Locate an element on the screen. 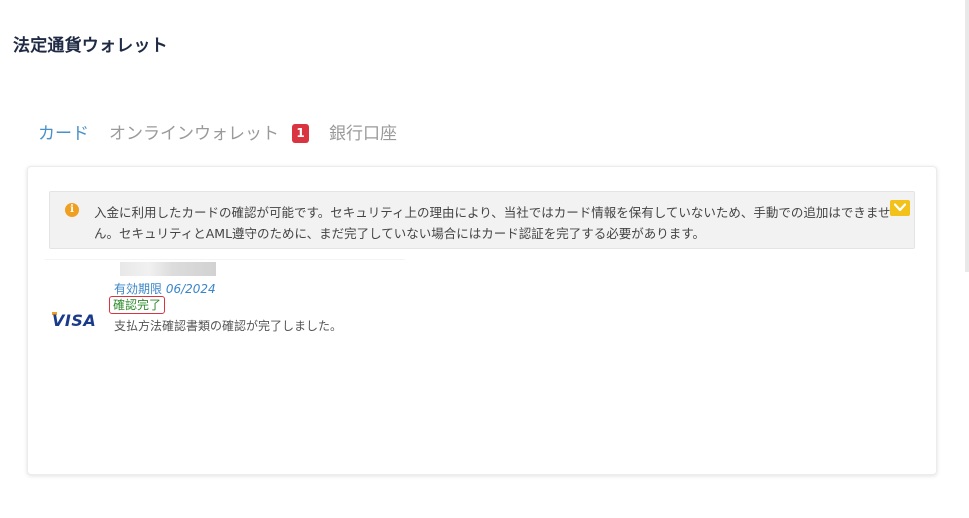 Image resolution: width=969 pixels, height=518 pixels. info-icon: i is located at coordinates (72, 210).